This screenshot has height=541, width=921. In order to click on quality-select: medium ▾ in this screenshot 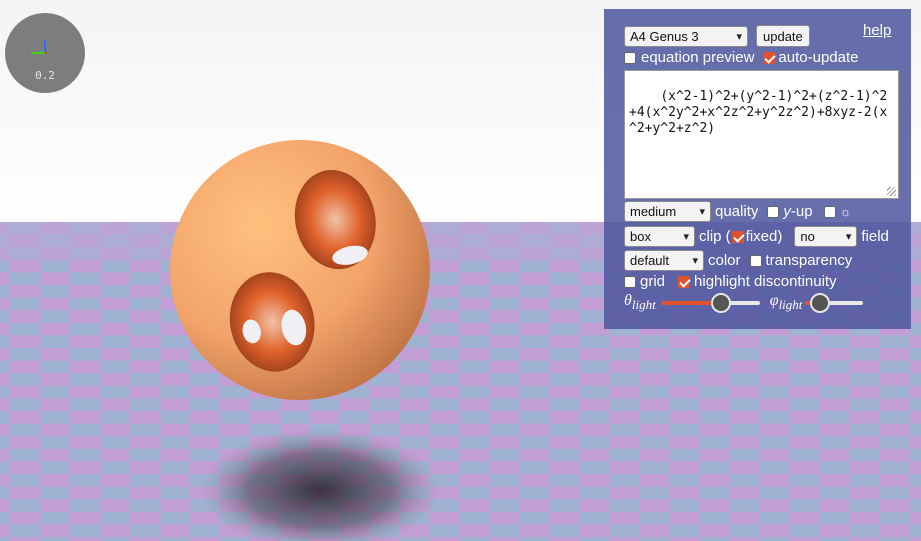, I will do `click(667, 211)`.